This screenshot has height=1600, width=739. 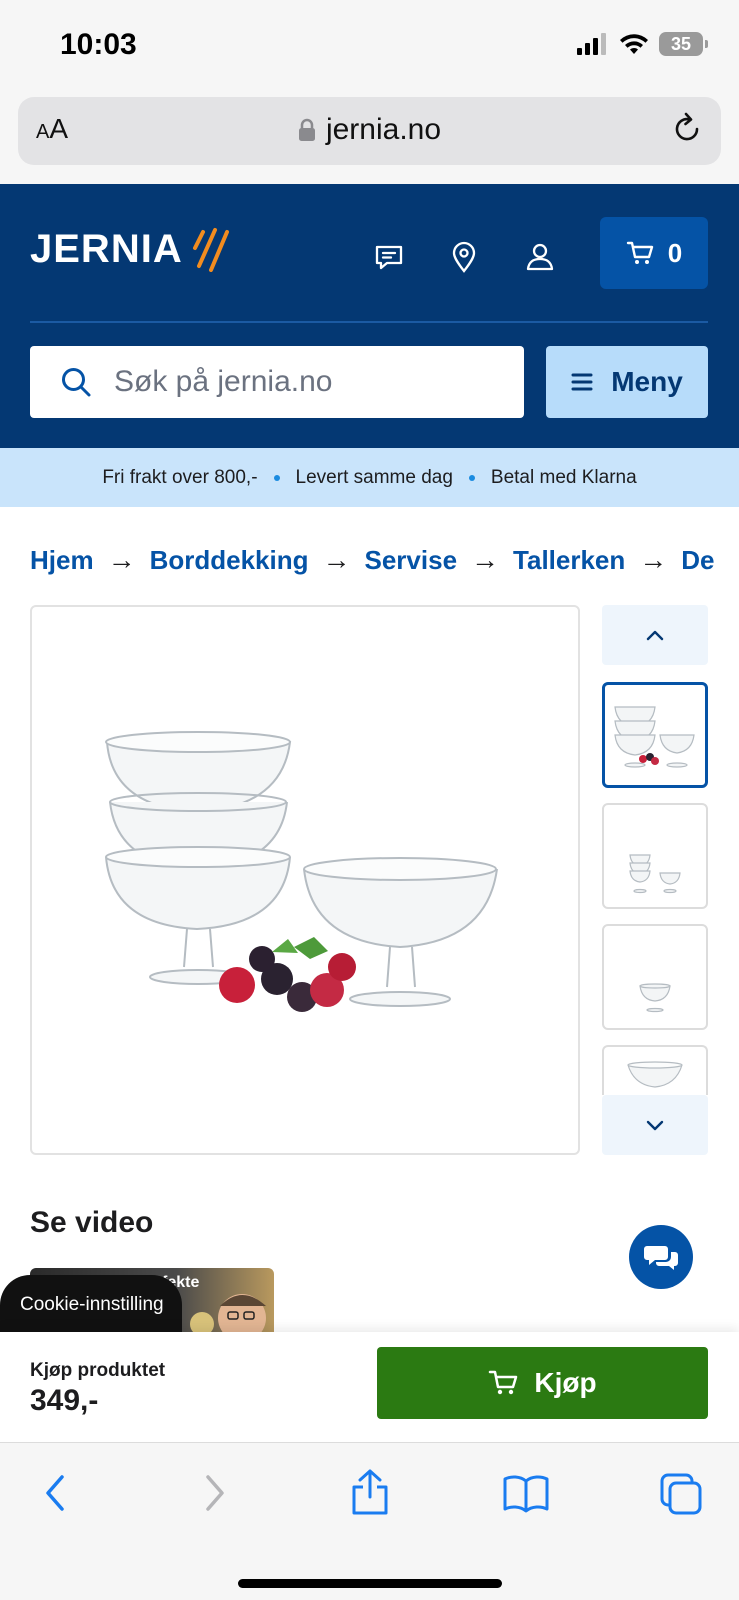 What do you see at coordinates (370, 1583) in the screenshot?
I see `home-indicator` at bounding box center [370, 1583].